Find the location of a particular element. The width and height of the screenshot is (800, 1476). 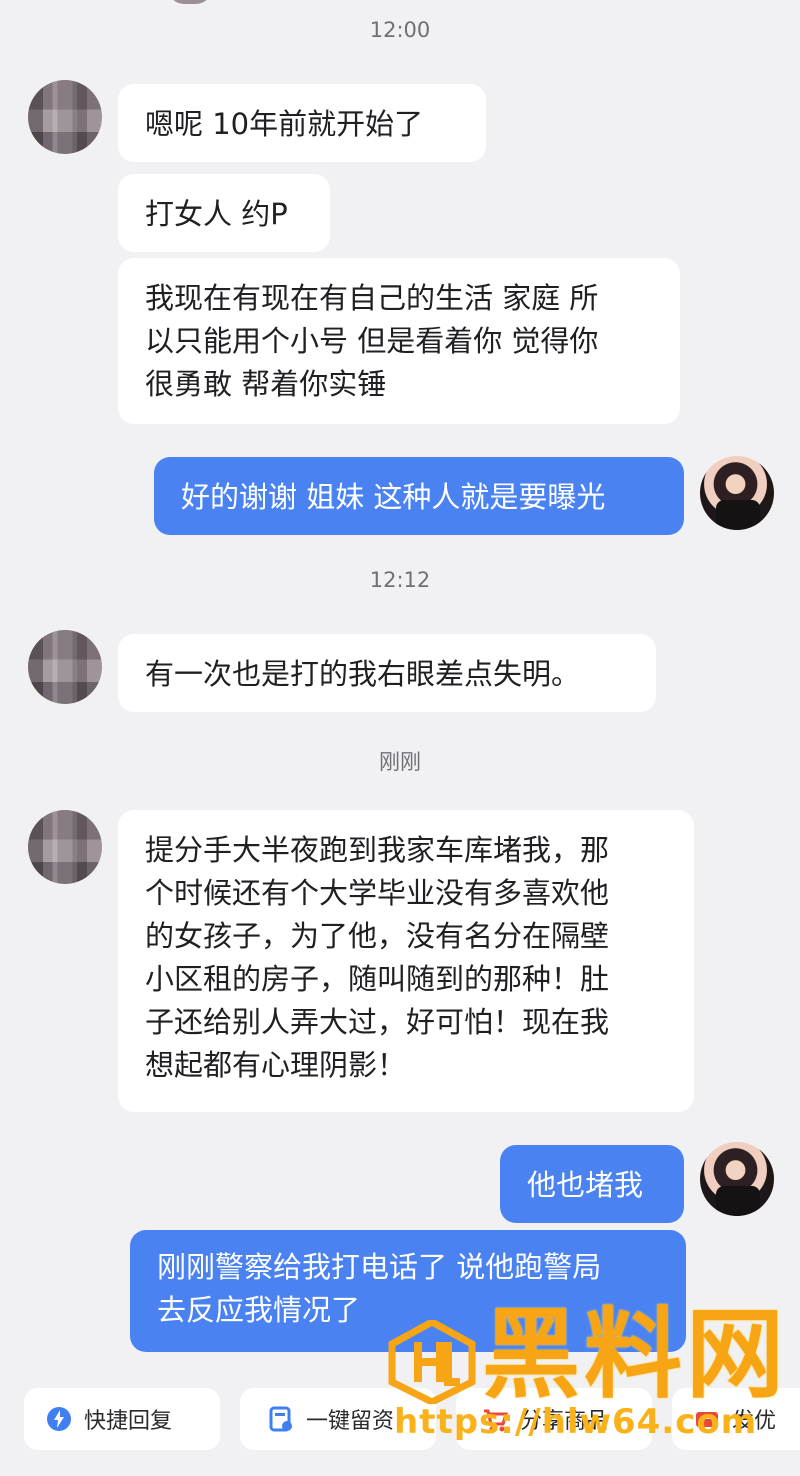

message-line: 我现在有现在有自己的生活 家庭 所 is located at coordinates (372, 298).